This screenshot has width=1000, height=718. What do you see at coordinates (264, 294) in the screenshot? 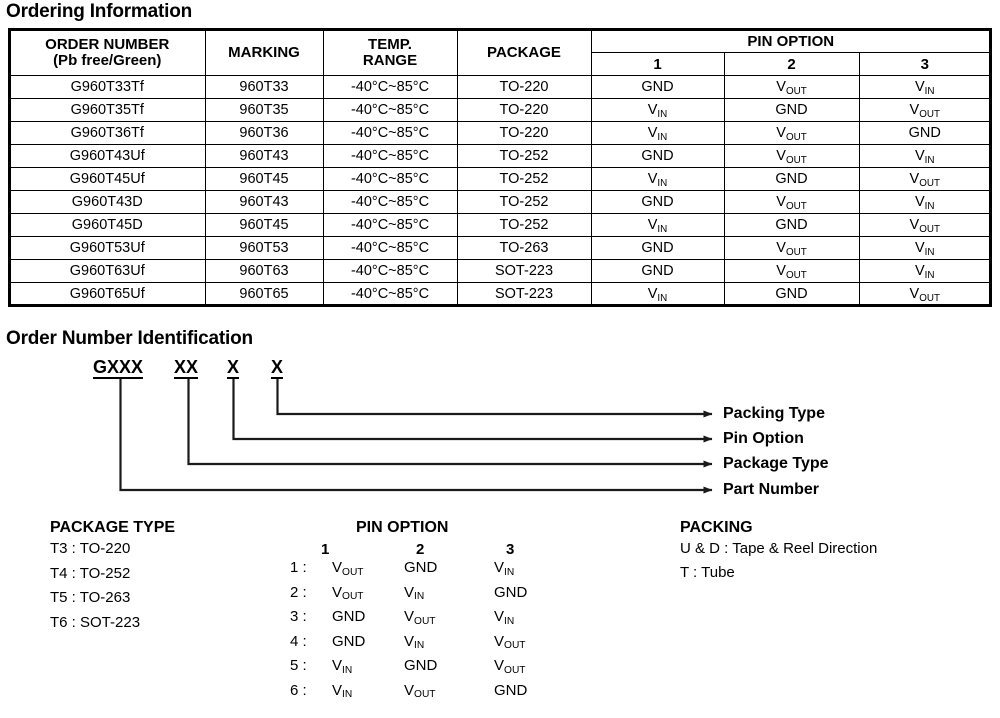
I see `cell-marking: 960T65` at bounding box center [264, 294].